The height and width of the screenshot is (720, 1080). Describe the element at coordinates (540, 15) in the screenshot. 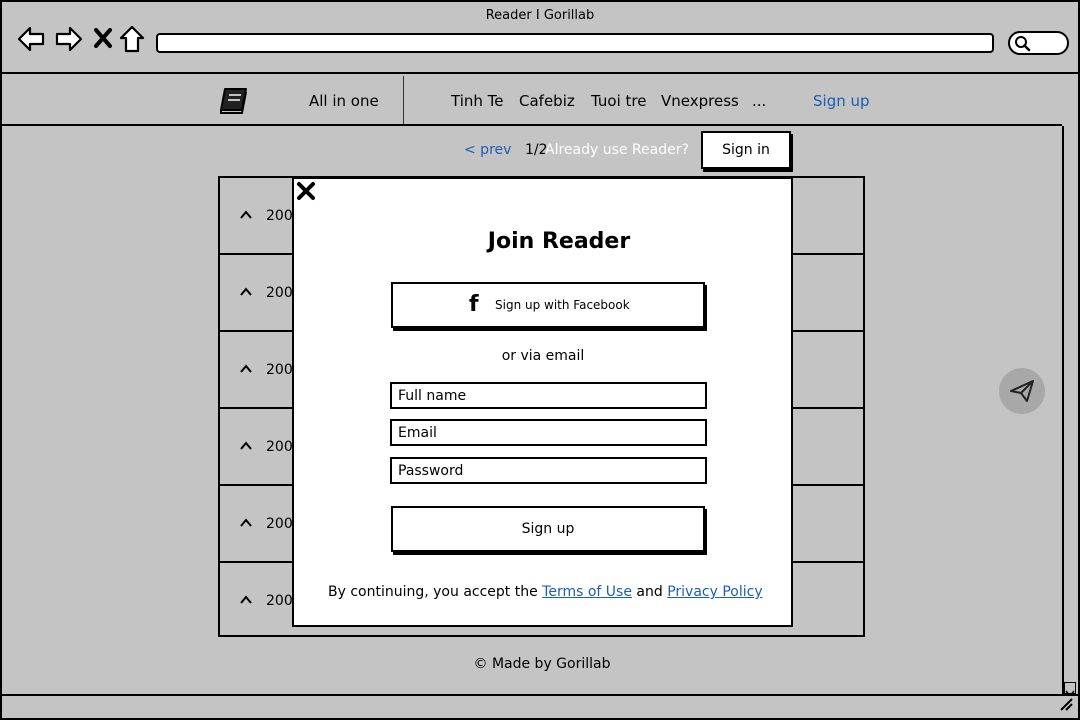

I see `window-title: Reader I Gorillab` at that location.